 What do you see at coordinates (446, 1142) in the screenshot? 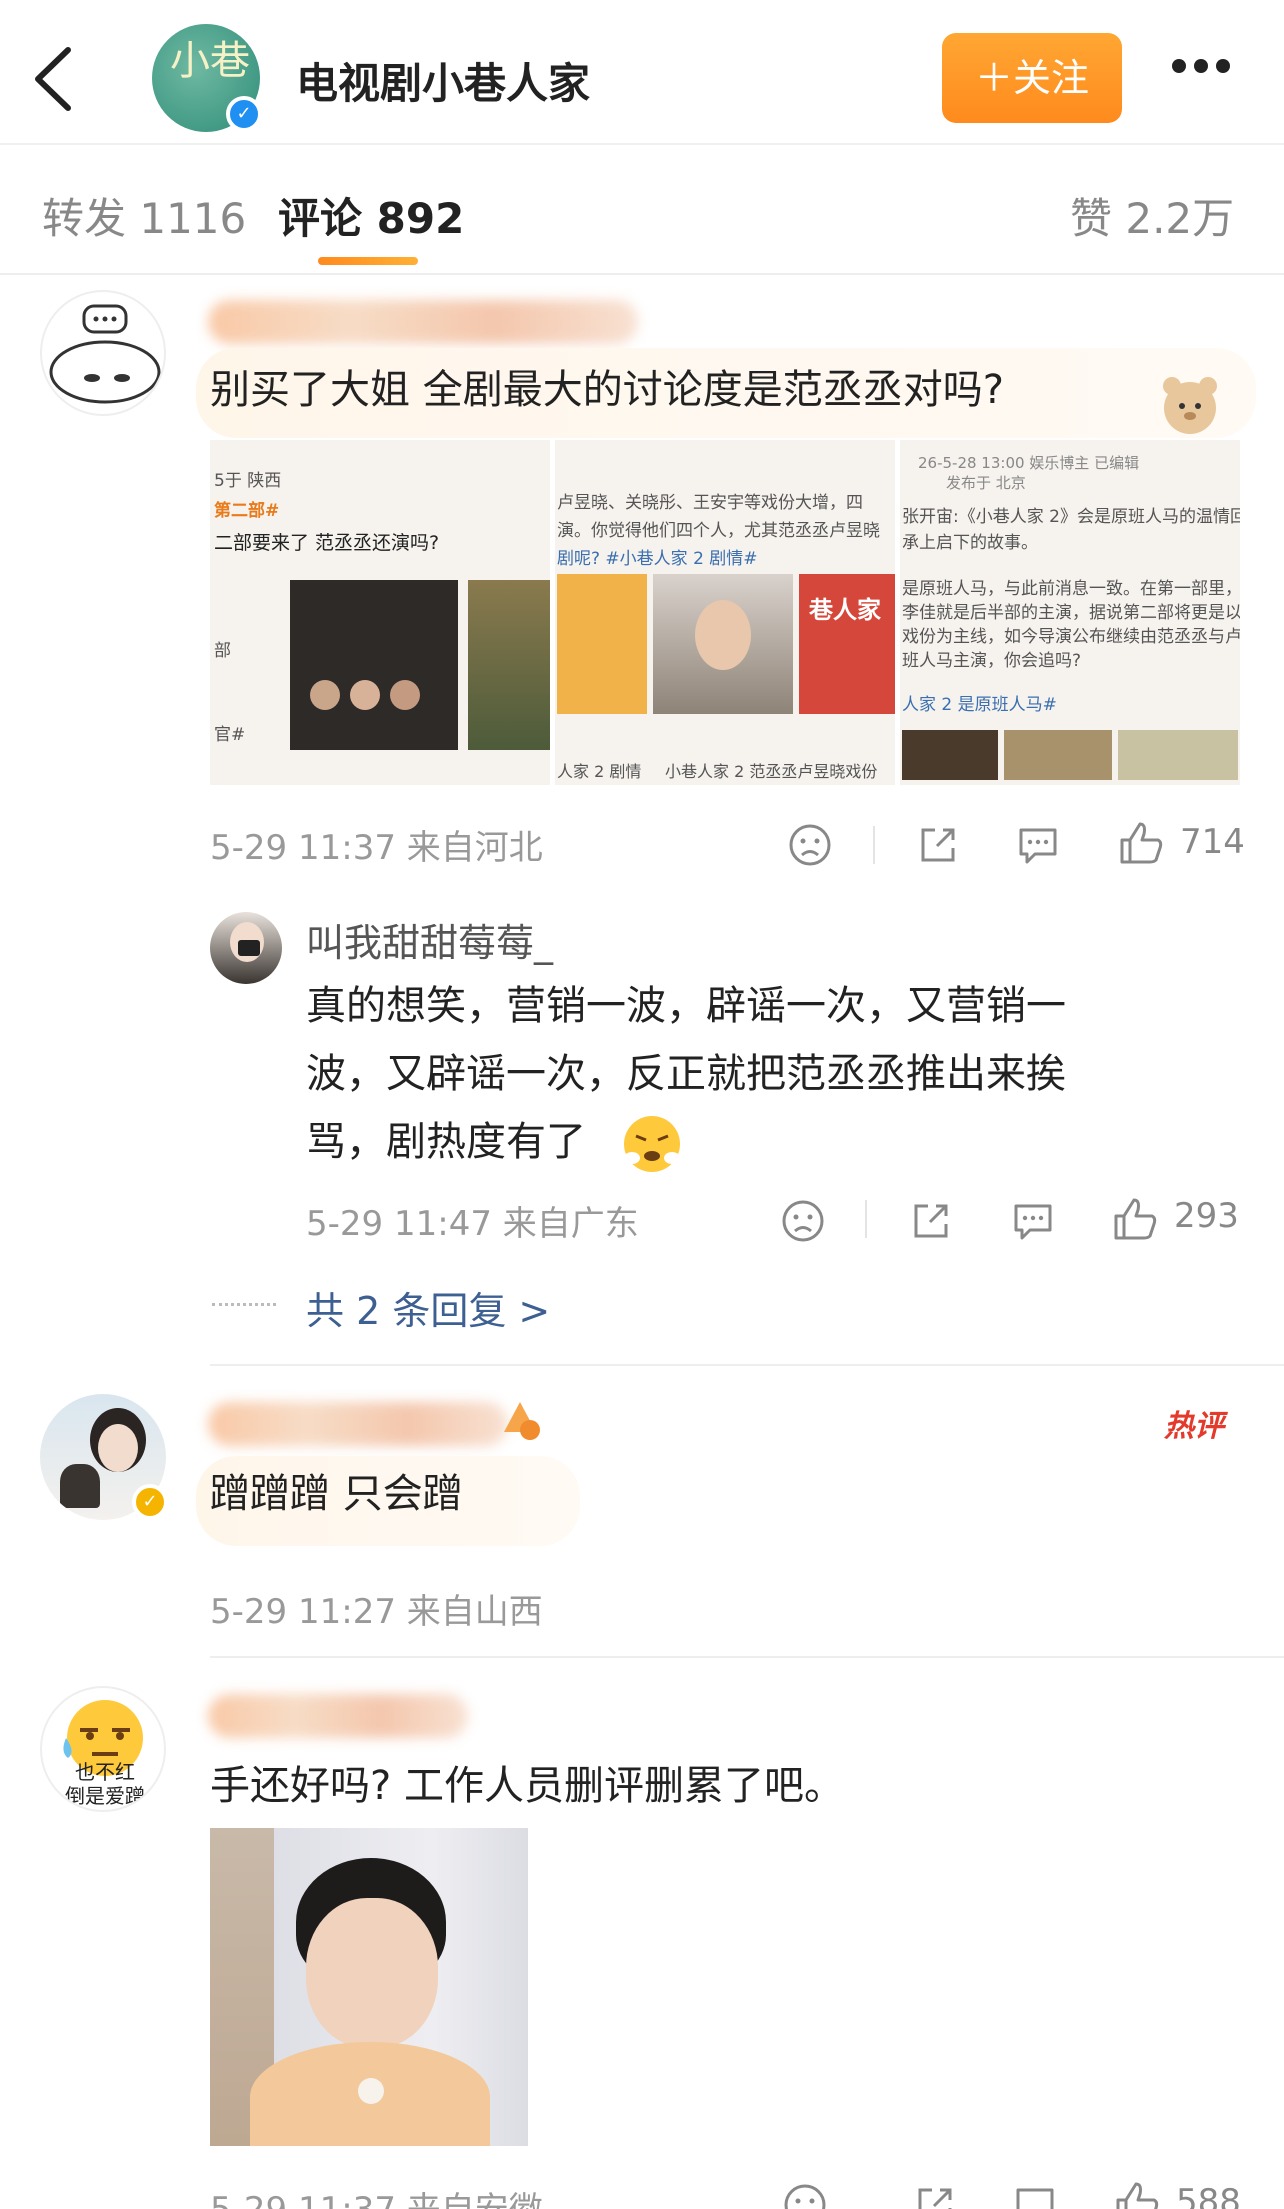
I see `reply-text-line-3: 骂，剧热度有了` at bounding box center [446, 1142].